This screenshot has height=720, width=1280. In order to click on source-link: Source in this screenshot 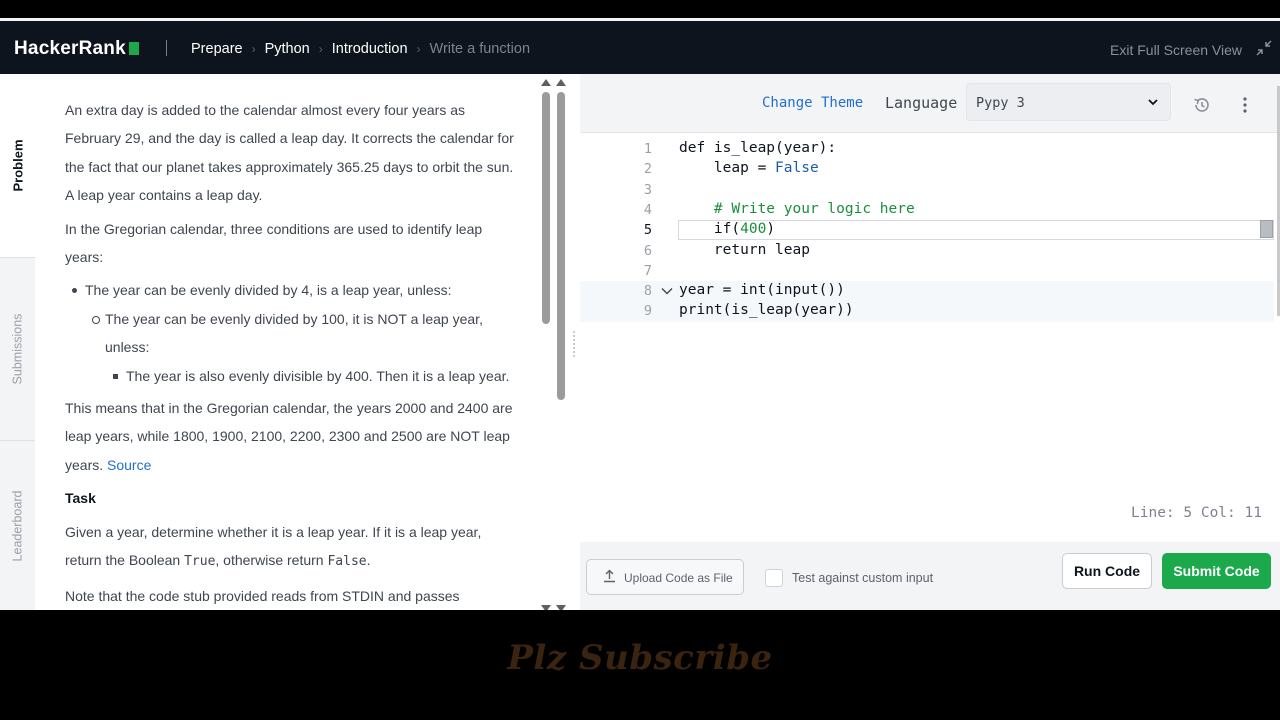, I will do `click(129, 465)`.